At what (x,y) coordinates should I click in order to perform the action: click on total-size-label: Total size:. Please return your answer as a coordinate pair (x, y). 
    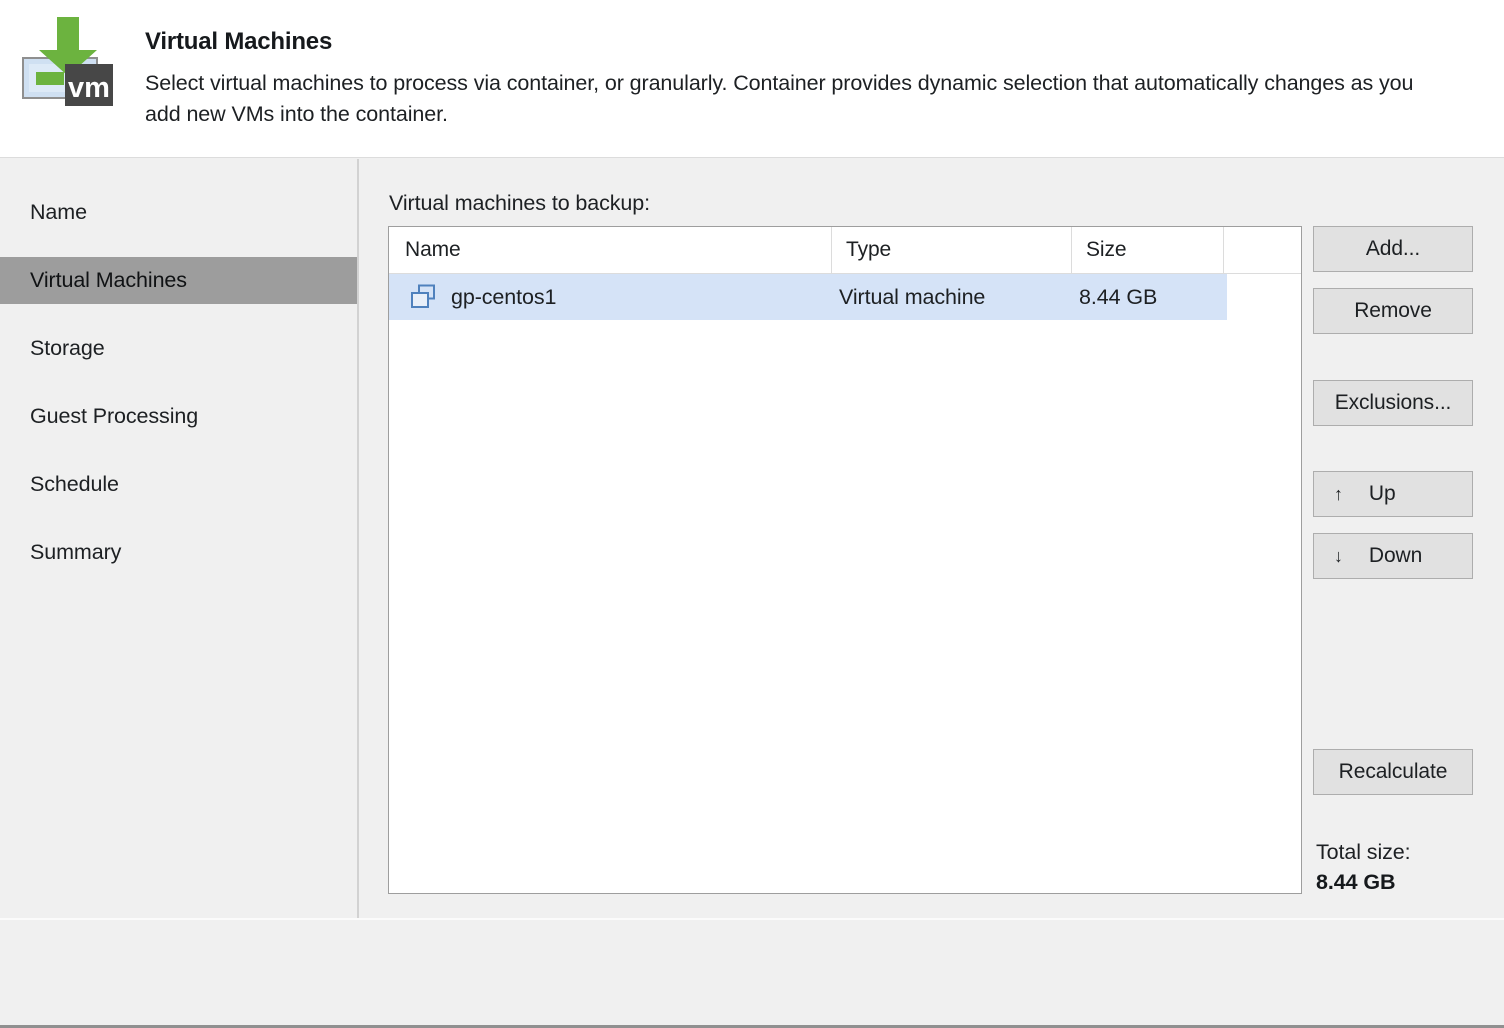
    Looking at the image, I should click on (1363, 852).